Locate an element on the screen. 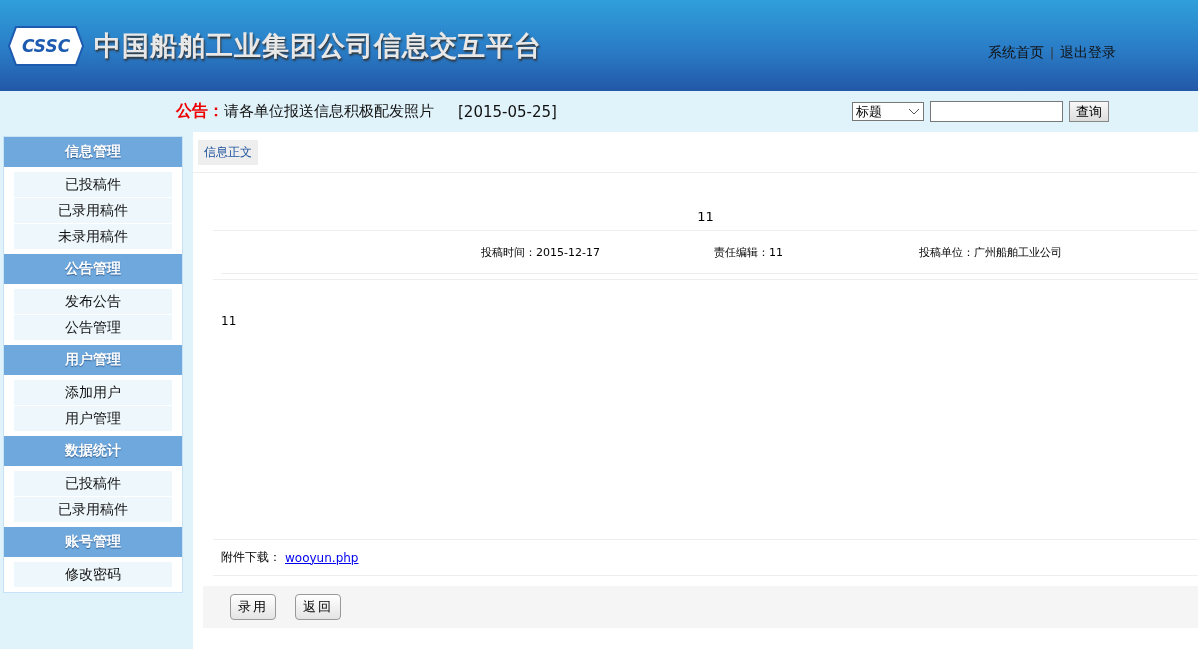  sidebar-item: 公告管理 is located at coordinates (93, 327).